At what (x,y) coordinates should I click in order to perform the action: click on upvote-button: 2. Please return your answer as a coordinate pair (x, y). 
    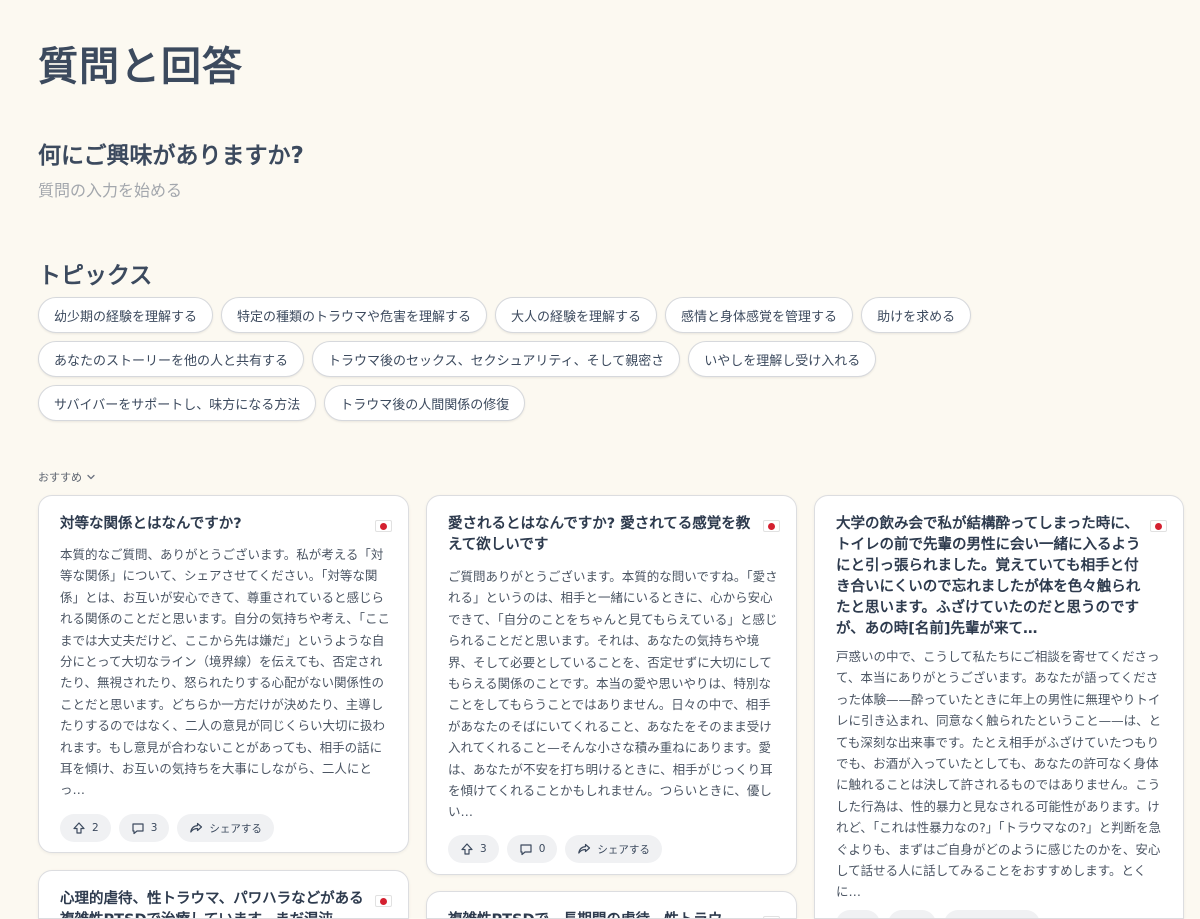
    Looking at the image, I should click on (85, 828).